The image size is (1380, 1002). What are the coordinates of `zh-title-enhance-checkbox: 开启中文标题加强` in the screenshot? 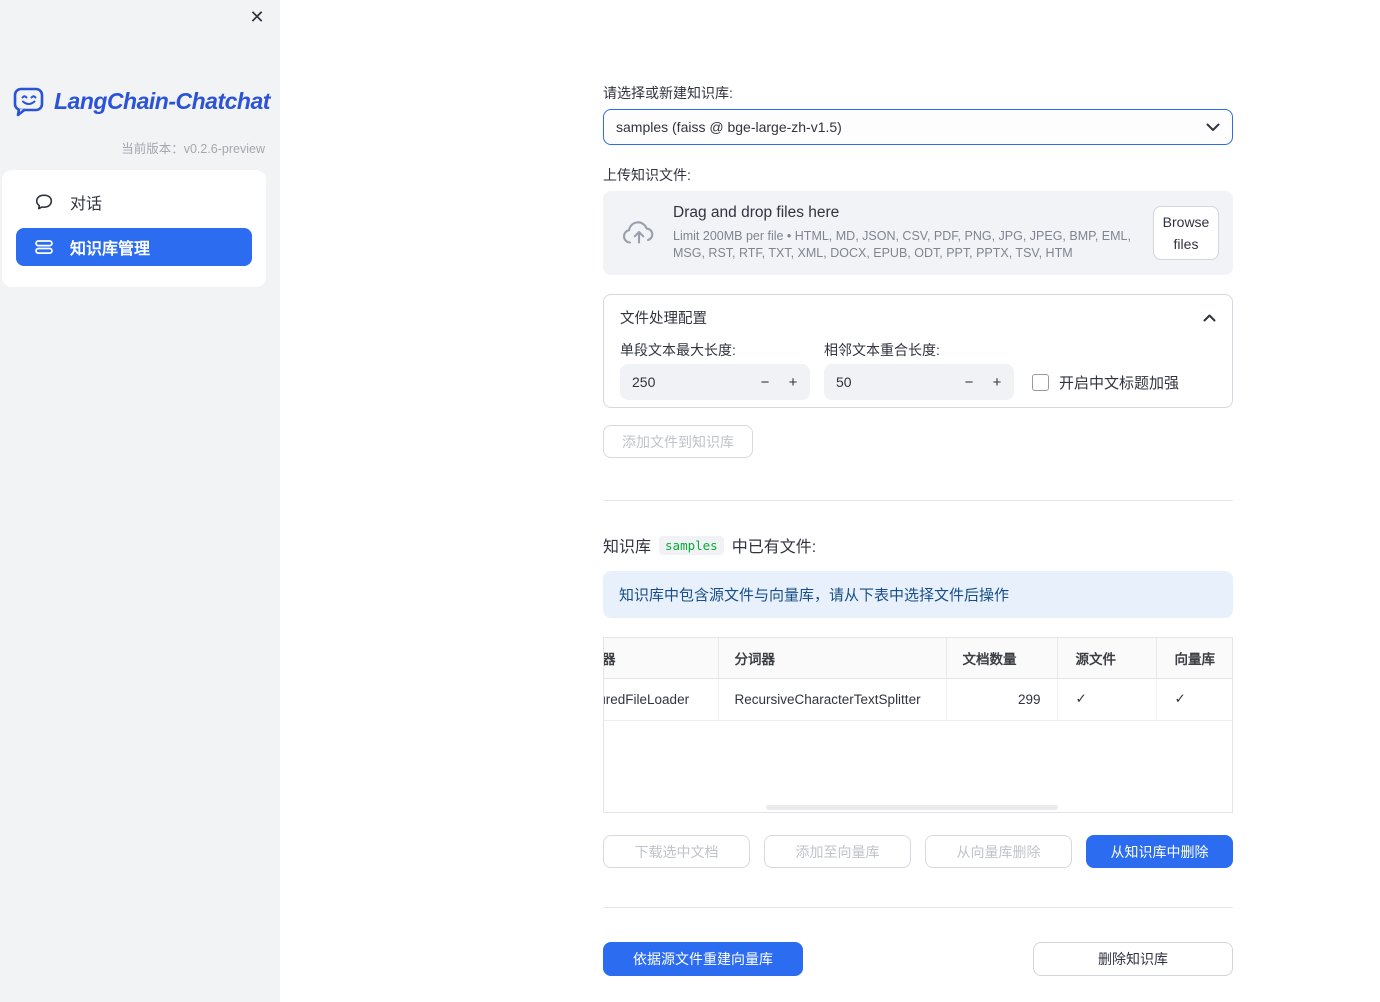 It's located at (1105, 382).